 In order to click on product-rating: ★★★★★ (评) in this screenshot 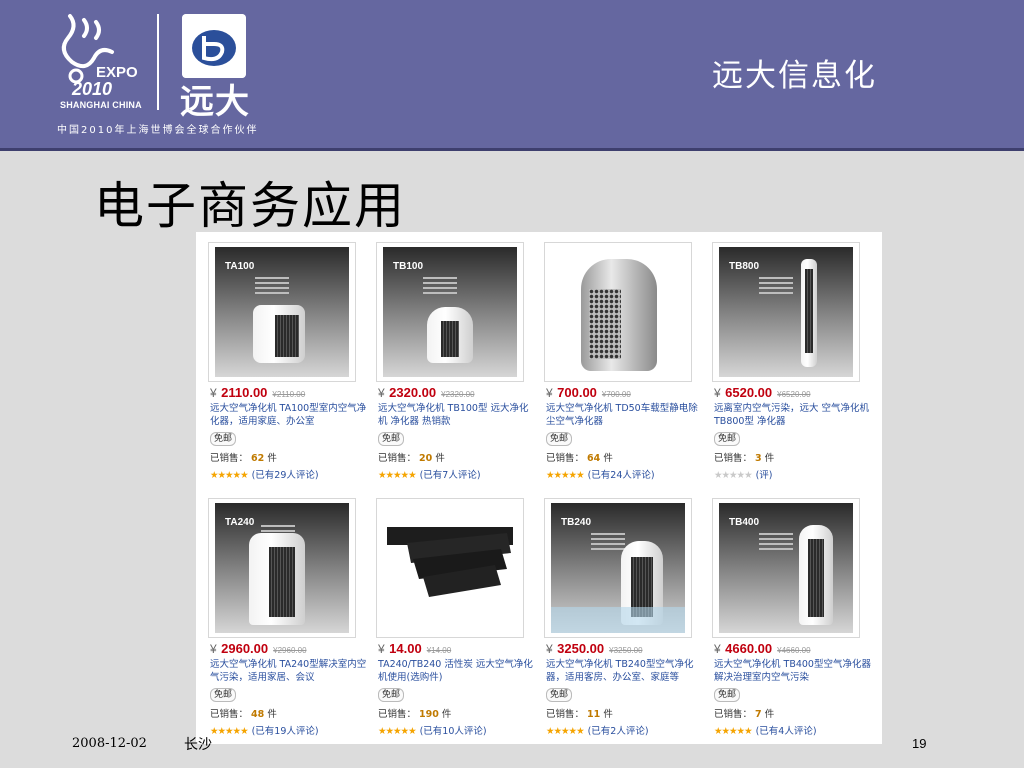, I will do `click(743, 474)`.